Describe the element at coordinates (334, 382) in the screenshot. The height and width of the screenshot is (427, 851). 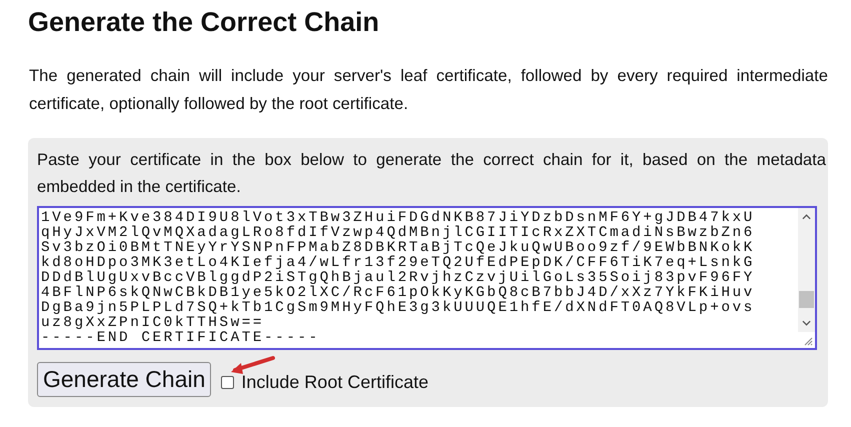
I see `checkbox-label: Include Root Certificate` at that location.